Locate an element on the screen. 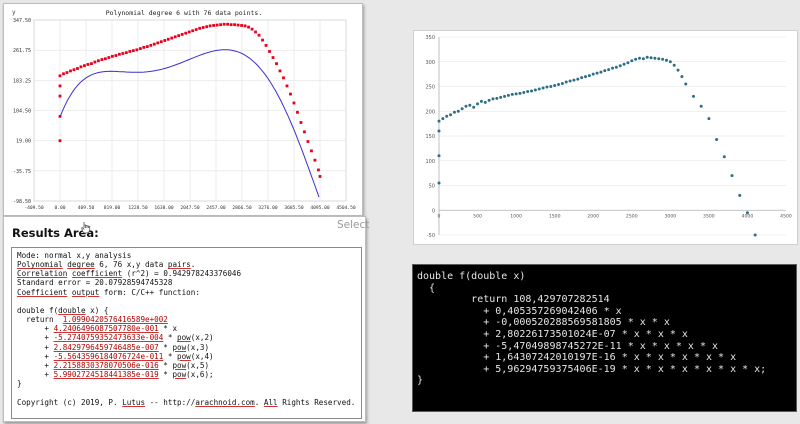 The width and height of the screenshot is (800, 424). console-line: return 108,429707282514 is located at coordinates (513, 300).